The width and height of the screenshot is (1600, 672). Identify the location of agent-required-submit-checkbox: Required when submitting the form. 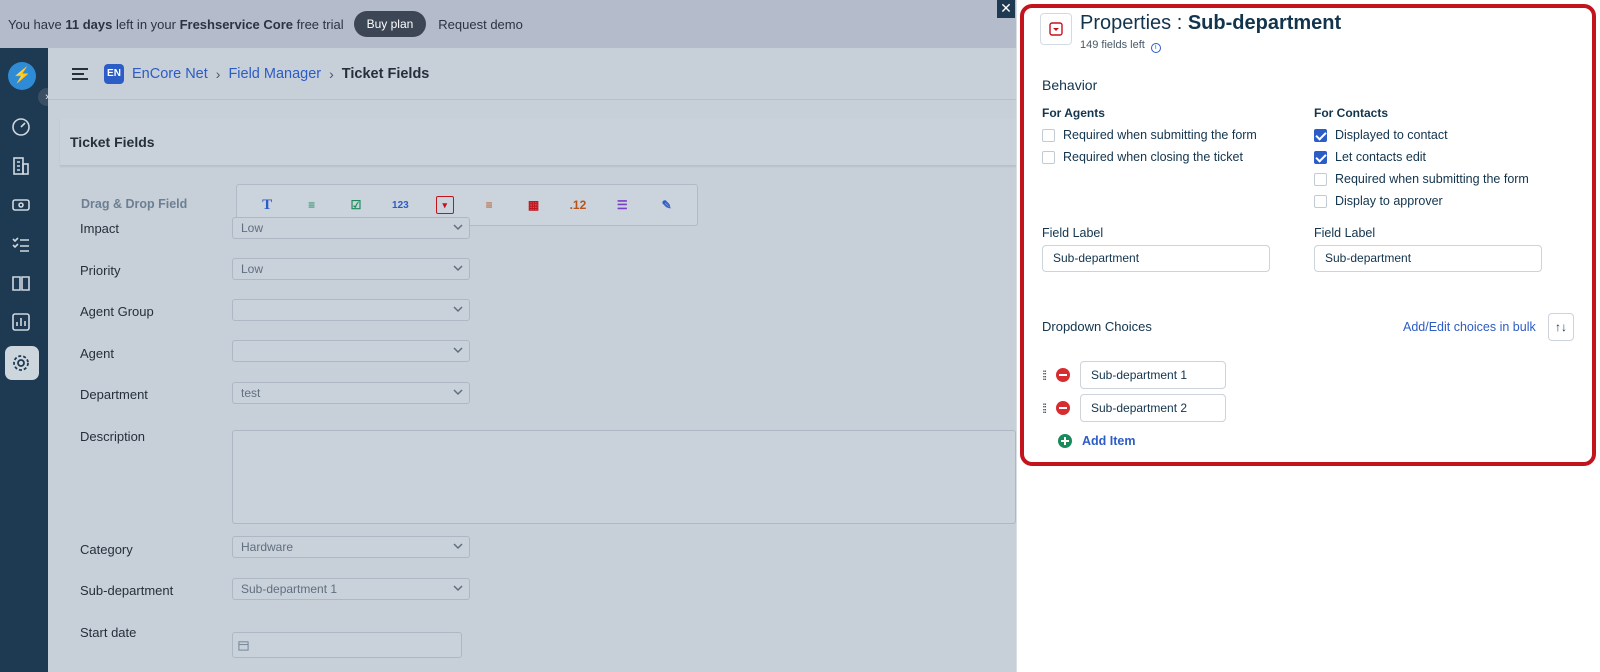
(1149, 135).